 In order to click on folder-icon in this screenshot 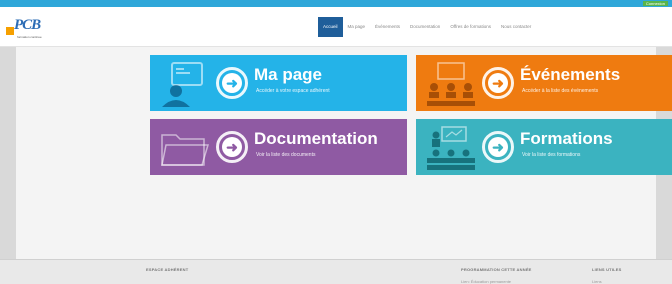, I will do `click(185, 150)`.